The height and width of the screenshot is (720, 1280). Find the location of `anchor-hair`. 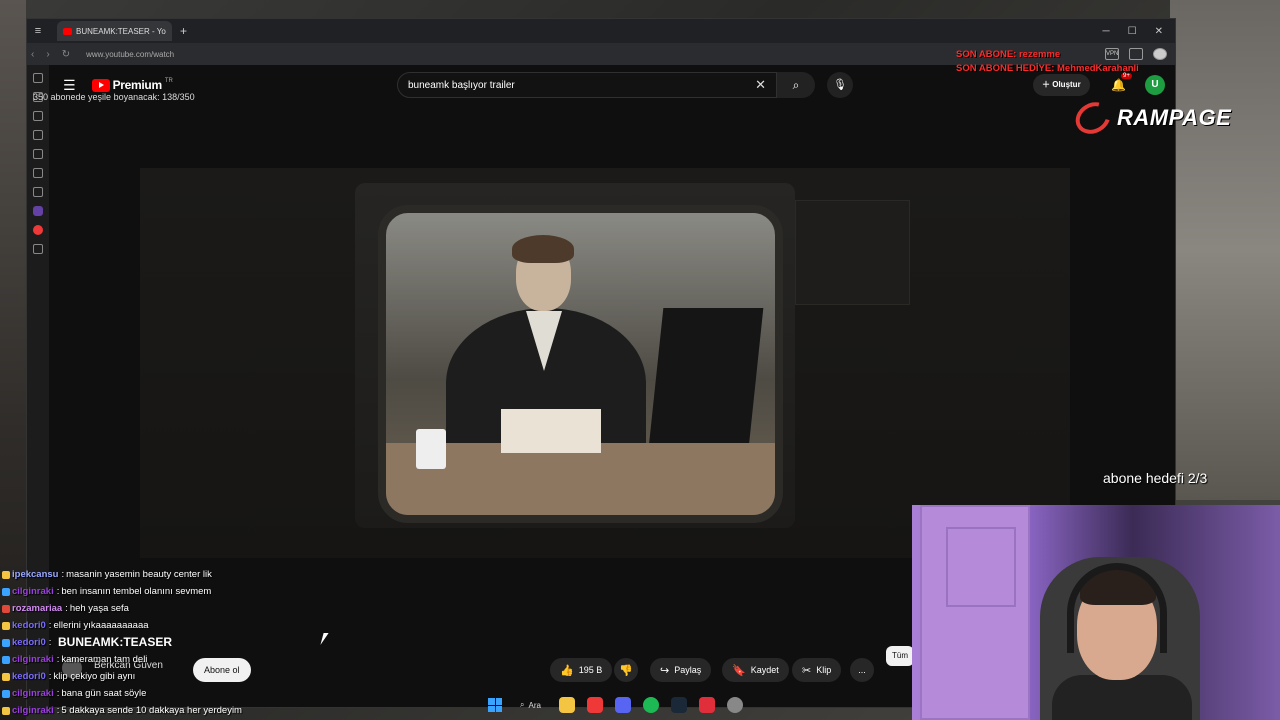

anchor-hair is located at coordinates (543, 249).